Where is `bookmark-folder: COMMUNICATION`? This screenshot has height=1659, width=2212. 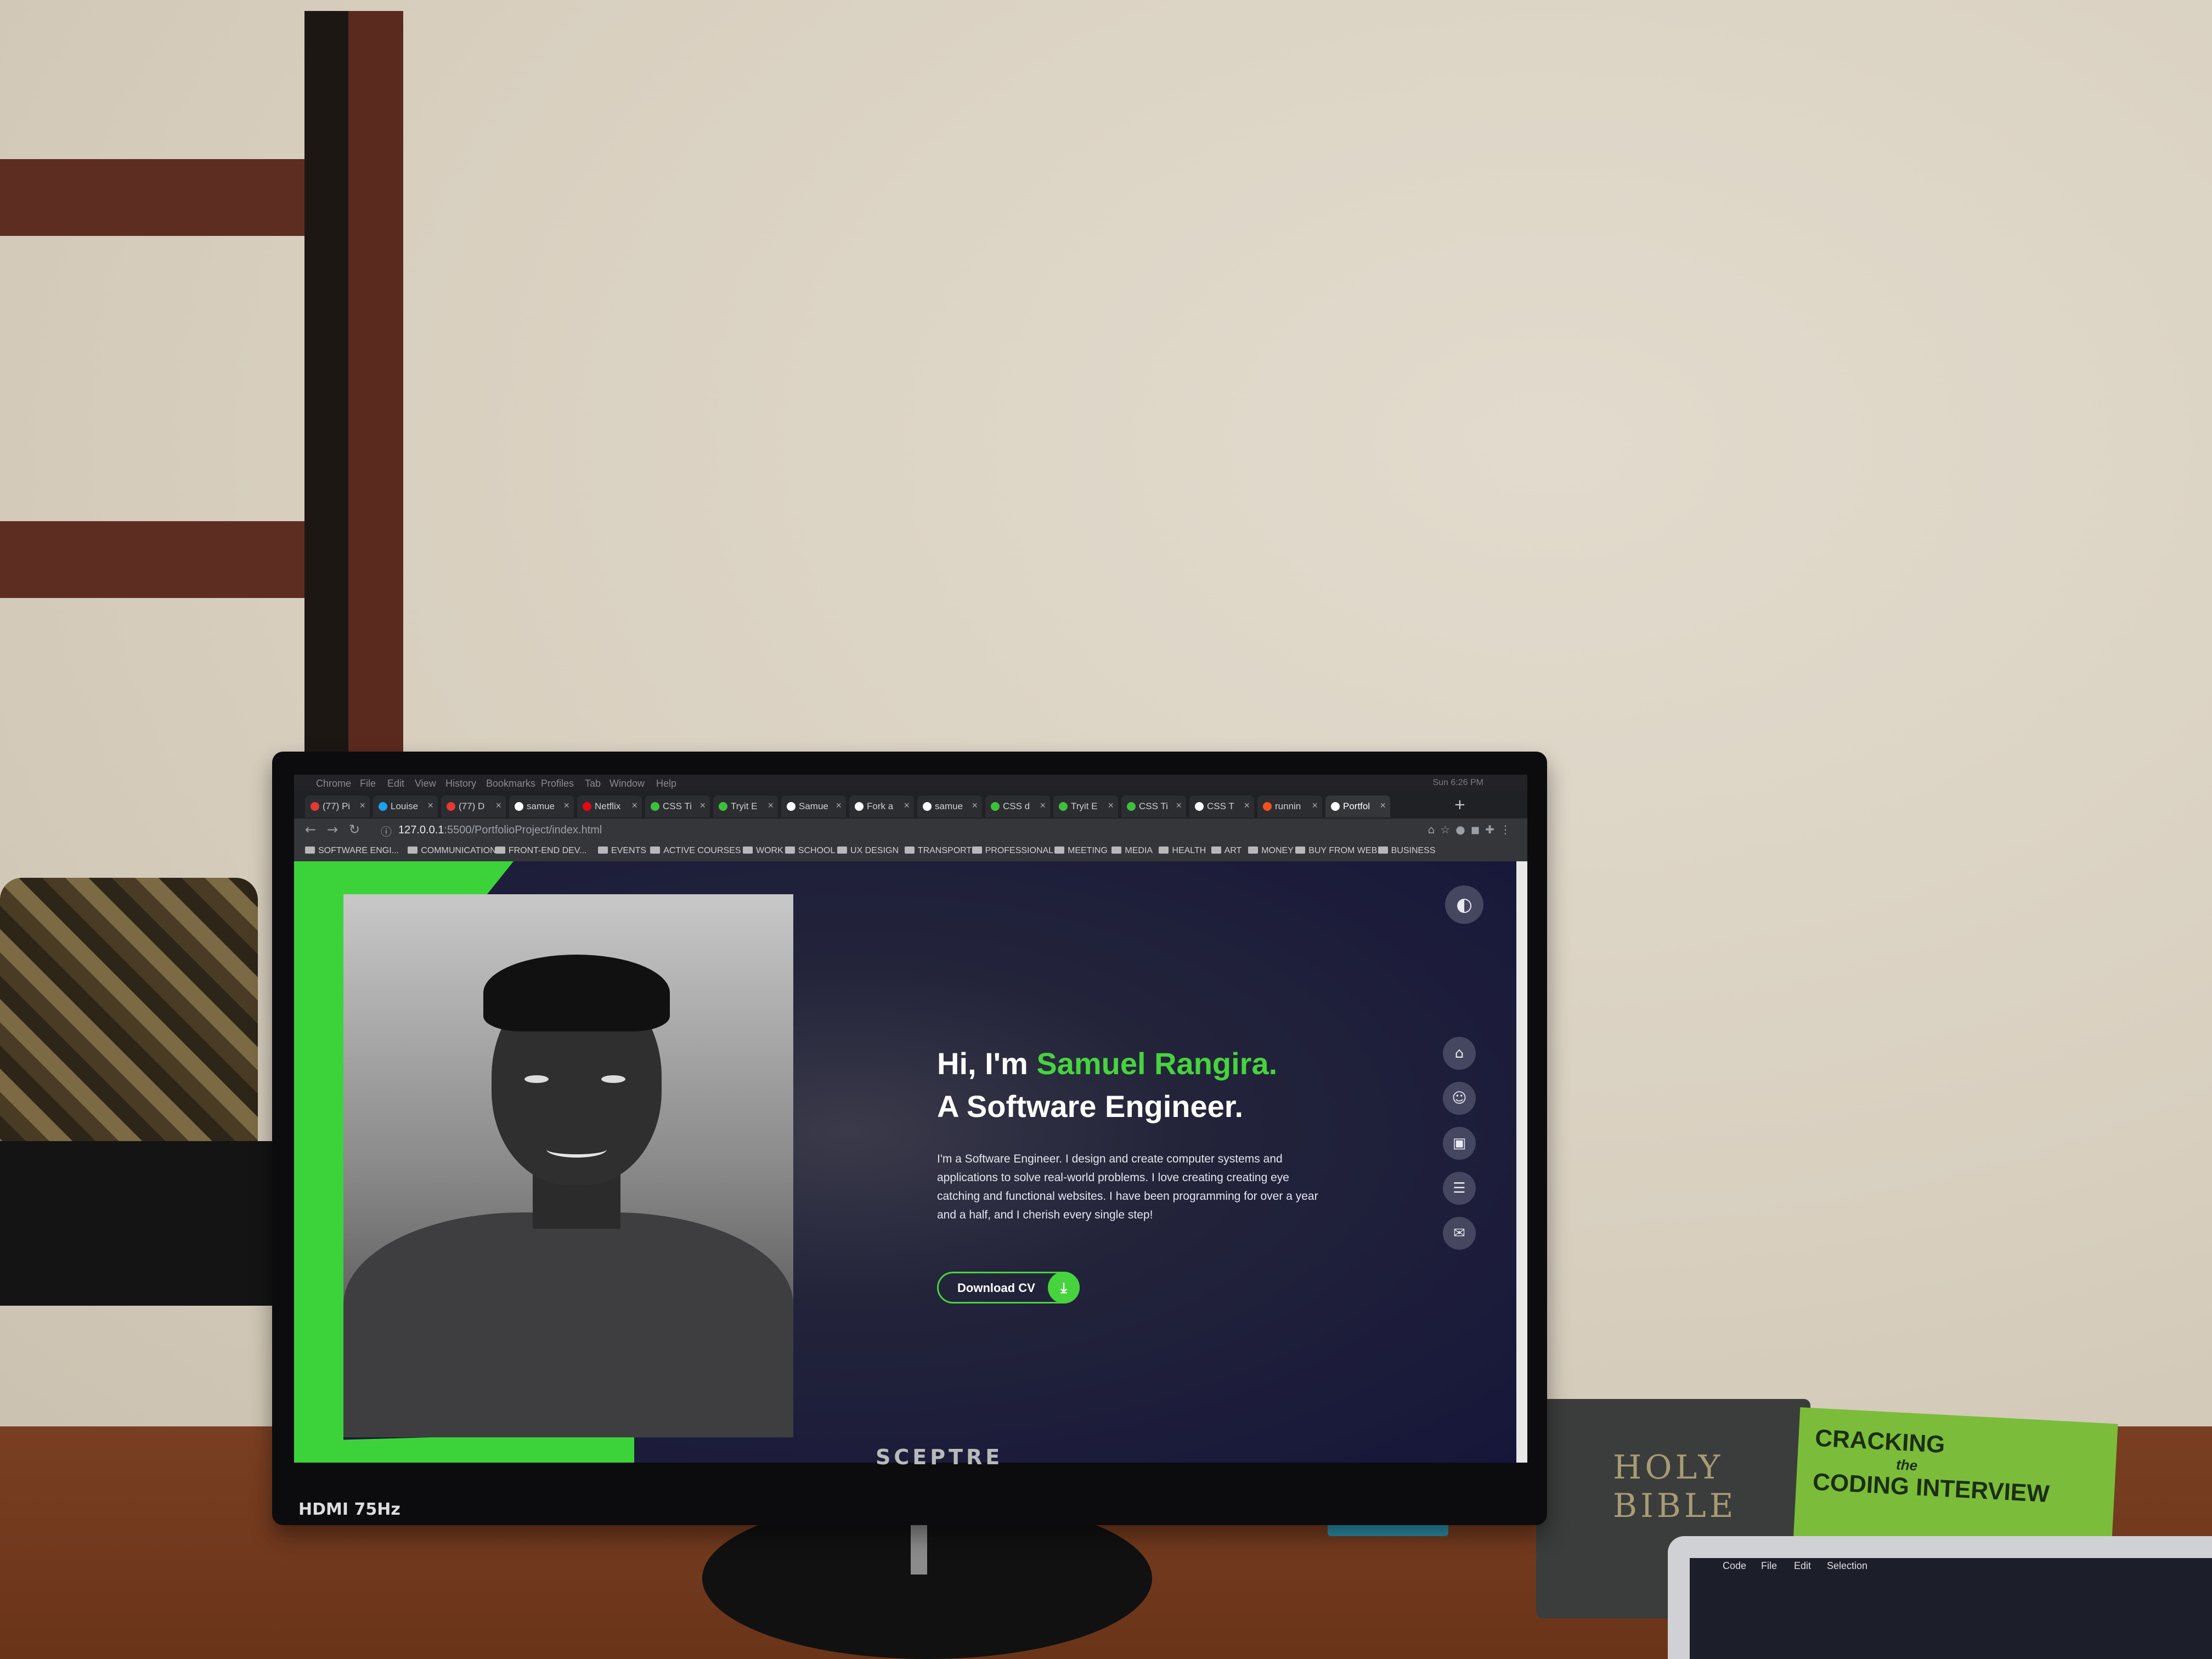
bookmark-folder: COMMUNICATION is located at coordinates (452, 851).